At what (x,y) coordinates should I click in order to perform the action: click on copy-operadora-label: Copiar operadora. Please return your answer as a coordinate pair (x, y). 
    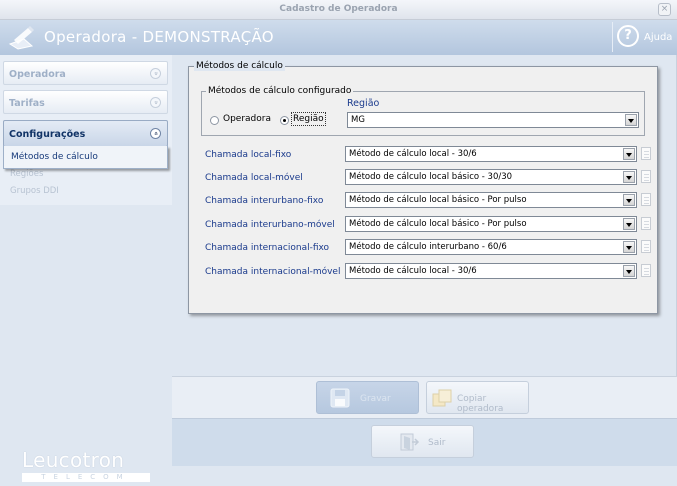
    Looking at the image, I should click on (480, 404).